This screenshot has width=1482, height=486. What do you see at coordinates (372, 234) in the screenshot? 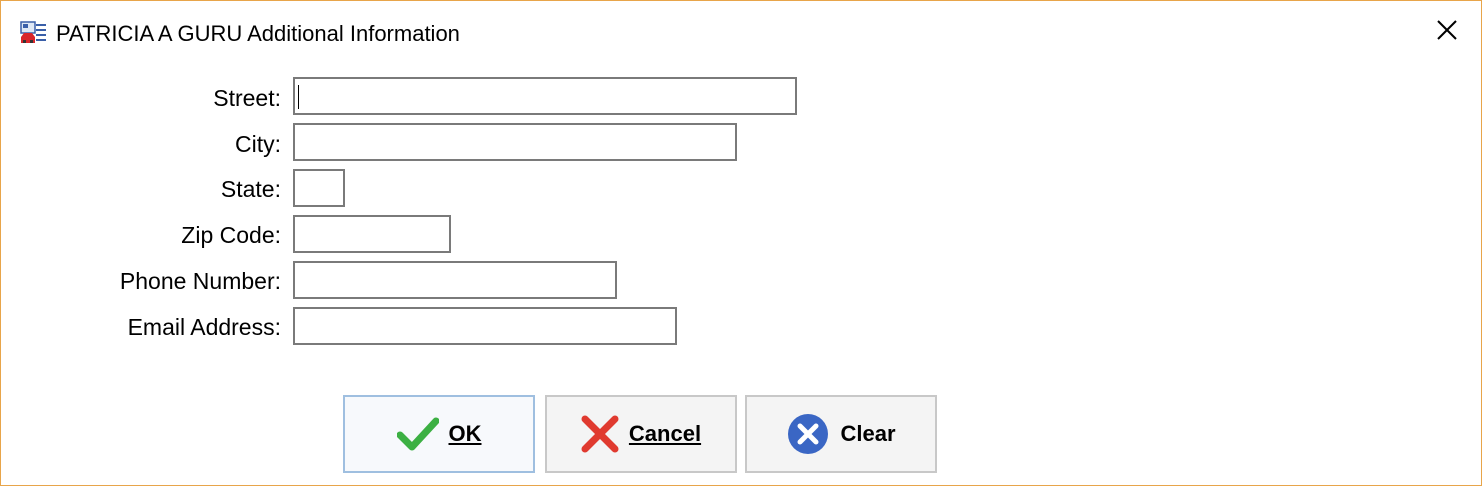
I see `zip-code-input` at bounding box center [372, 234].